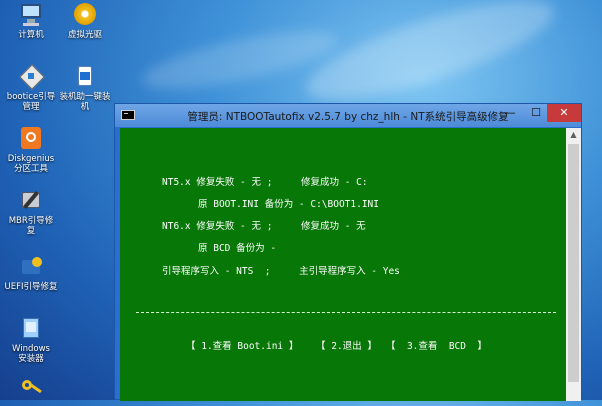 This screenshot has height=406, width=602. Describe the element at coordinates (85, 102) in the screenshot. I see `desktop-icon-label: 装机助一键装 机` at that location.